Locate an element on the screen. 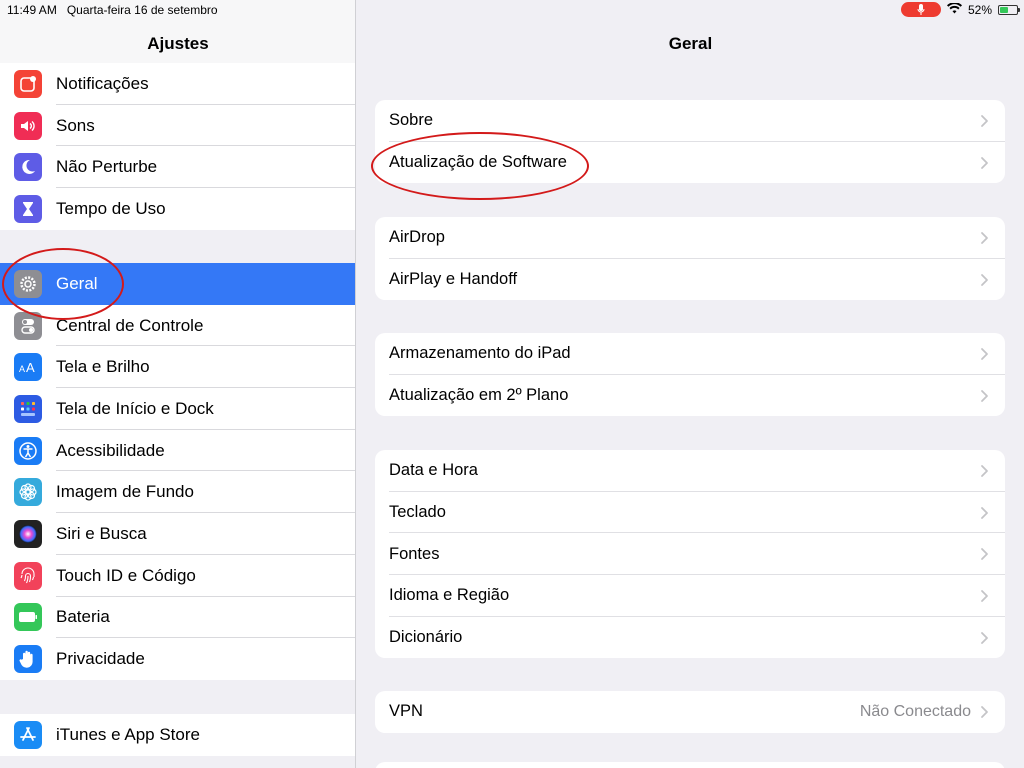  sidebar-item-label: Acessibilidade is located at coordinates (110, 450).